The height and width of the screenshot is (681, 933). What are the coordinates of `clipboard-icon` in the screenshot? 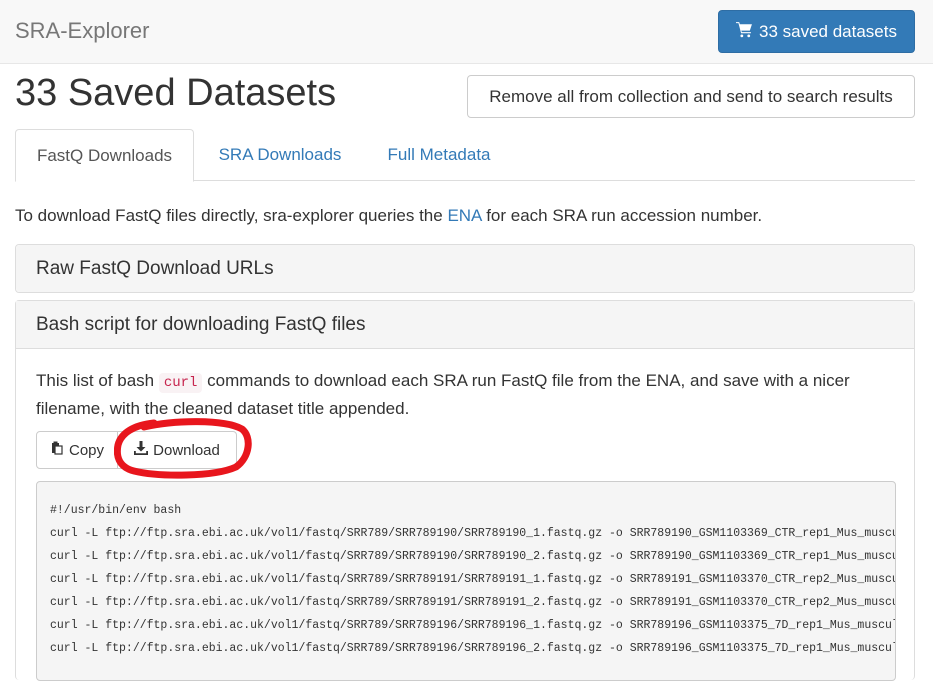 It's located at (57, 450).